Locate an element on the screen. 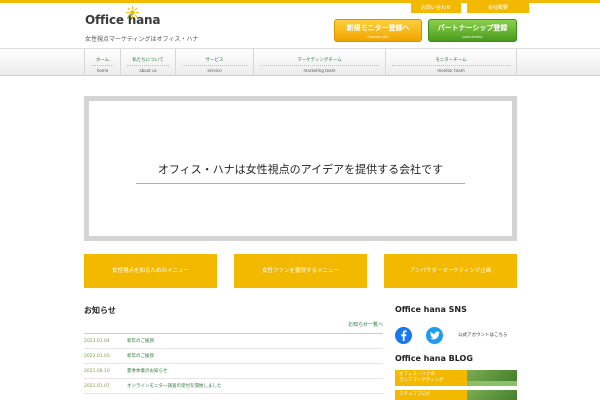 Image resolution: width=600 pixels, height=400 pixels. nav-item-marketing-team: マーケティングチーム marketing team is located at coordinates (319, 62).